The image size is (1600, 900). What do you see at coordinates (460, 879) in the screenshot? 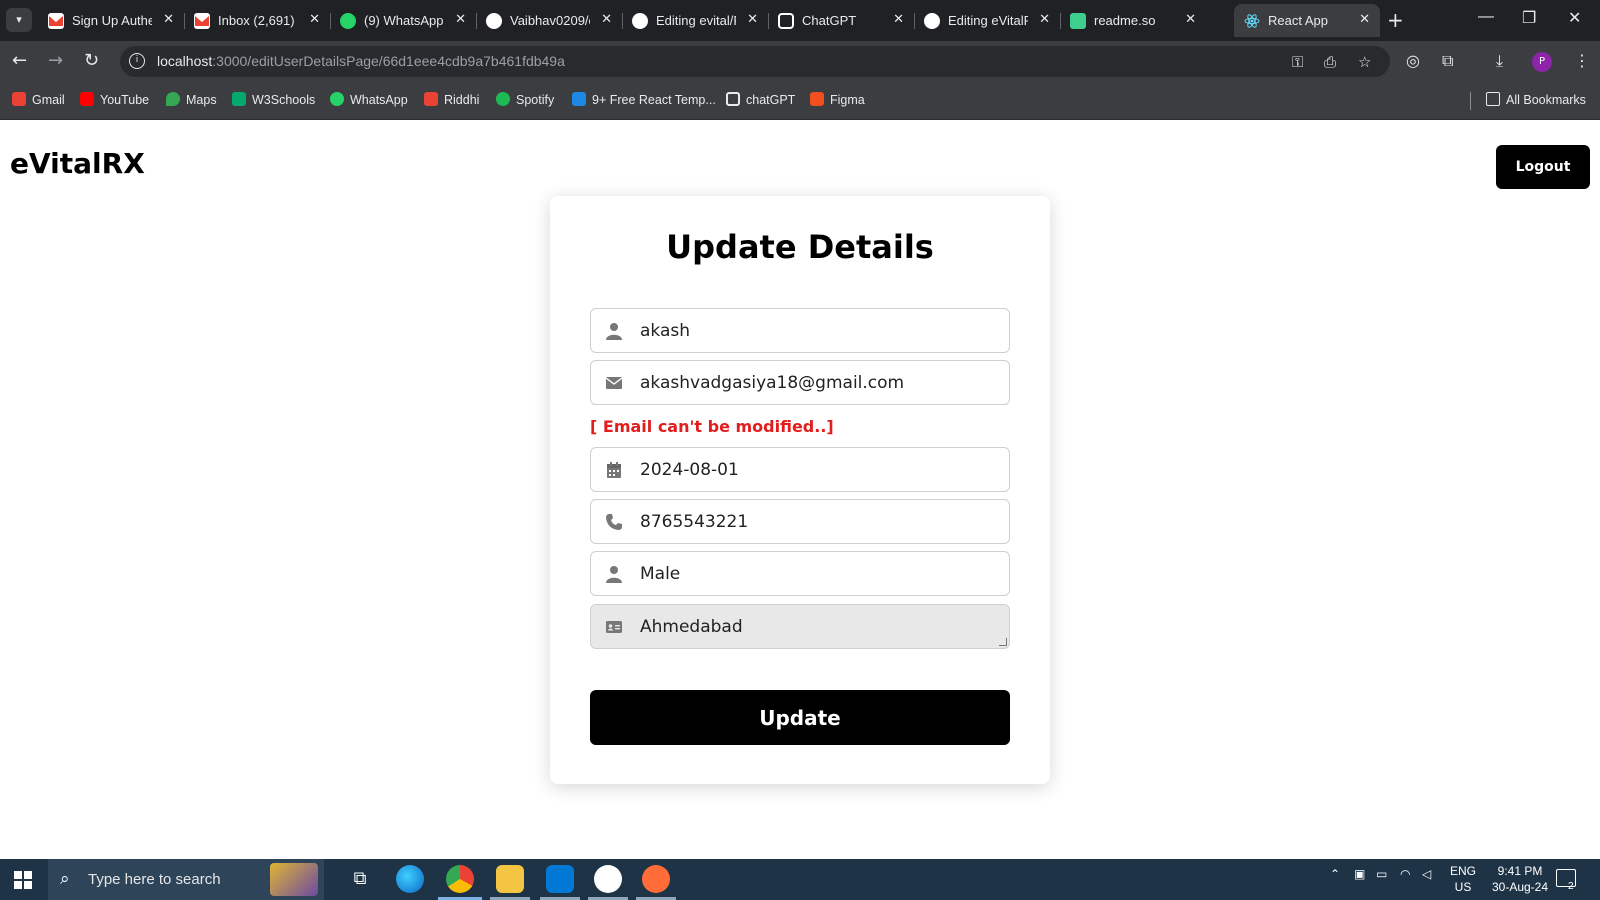
I see `chrome-icon` at bounding box center [460, 879].